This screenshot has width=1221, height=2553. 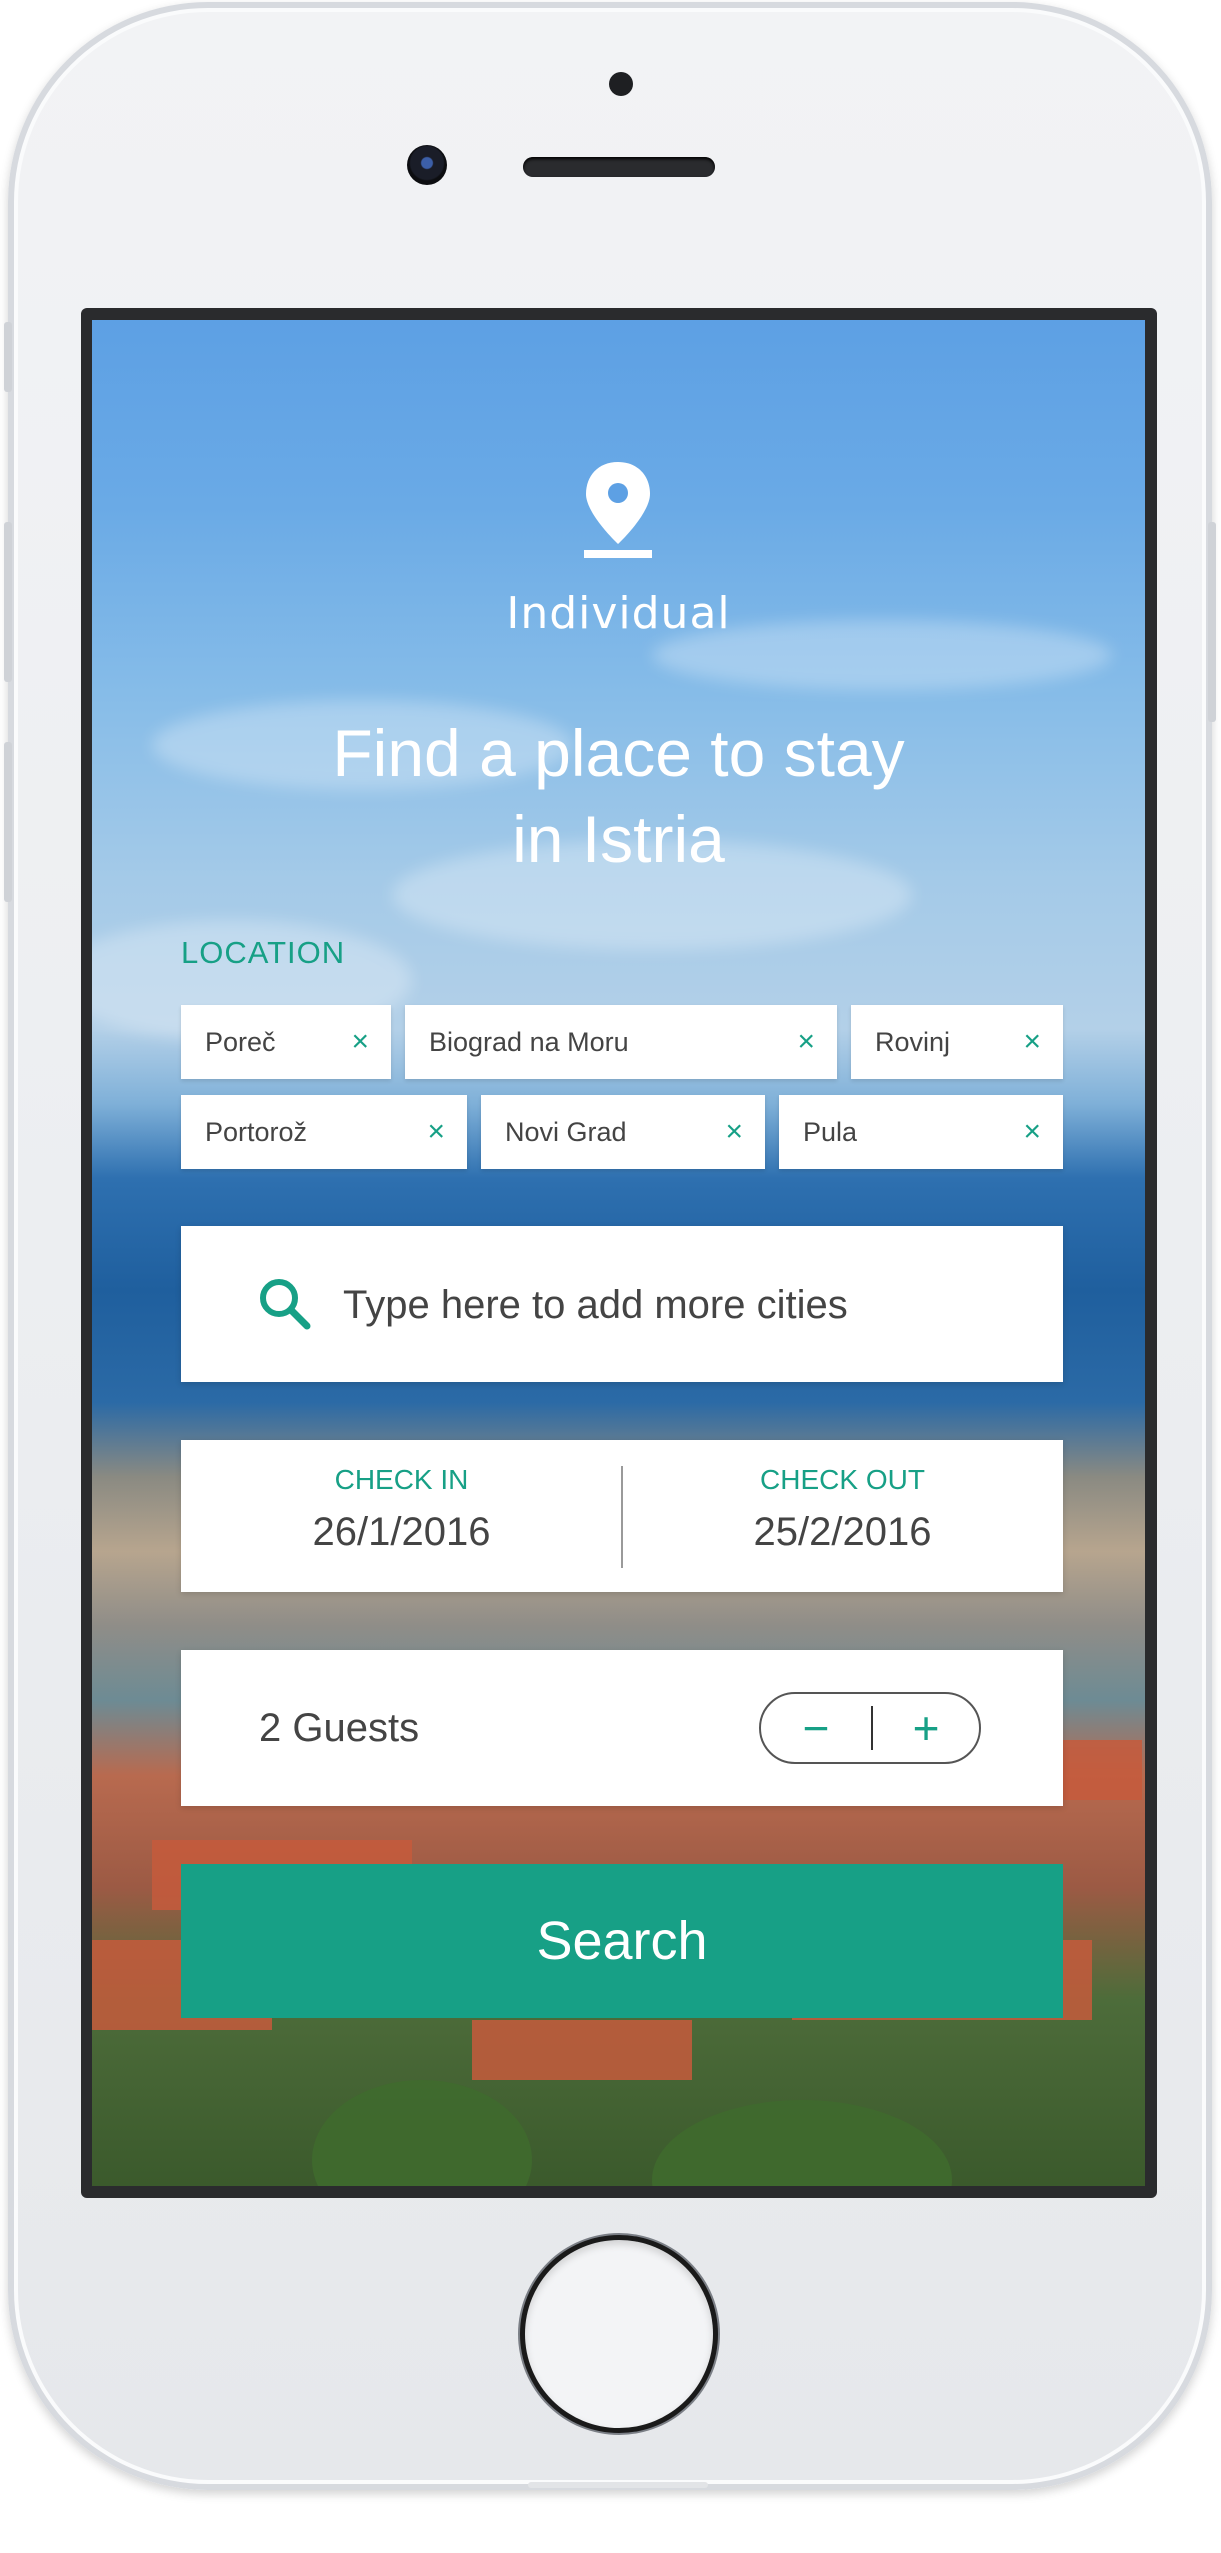 What do you see at coordinates (529, 1041) in the screenshot?
I see `chip-label: Biograd na Moru` at bounding box center [529, 1041].